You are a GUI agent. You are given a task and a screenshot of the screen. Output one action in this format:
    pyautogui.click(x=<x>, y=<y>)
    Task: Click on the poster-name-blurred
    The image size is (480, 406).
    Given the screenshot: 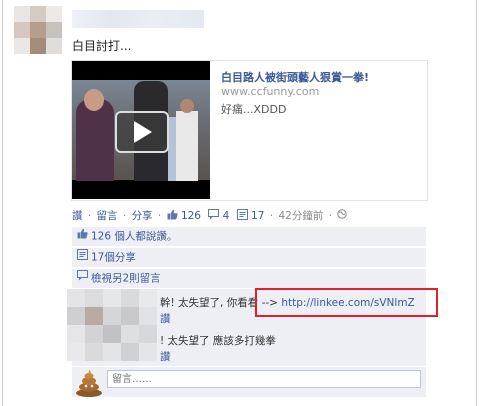 What is the action you would take?
    pyautogui.click(x=138, y=19)
    